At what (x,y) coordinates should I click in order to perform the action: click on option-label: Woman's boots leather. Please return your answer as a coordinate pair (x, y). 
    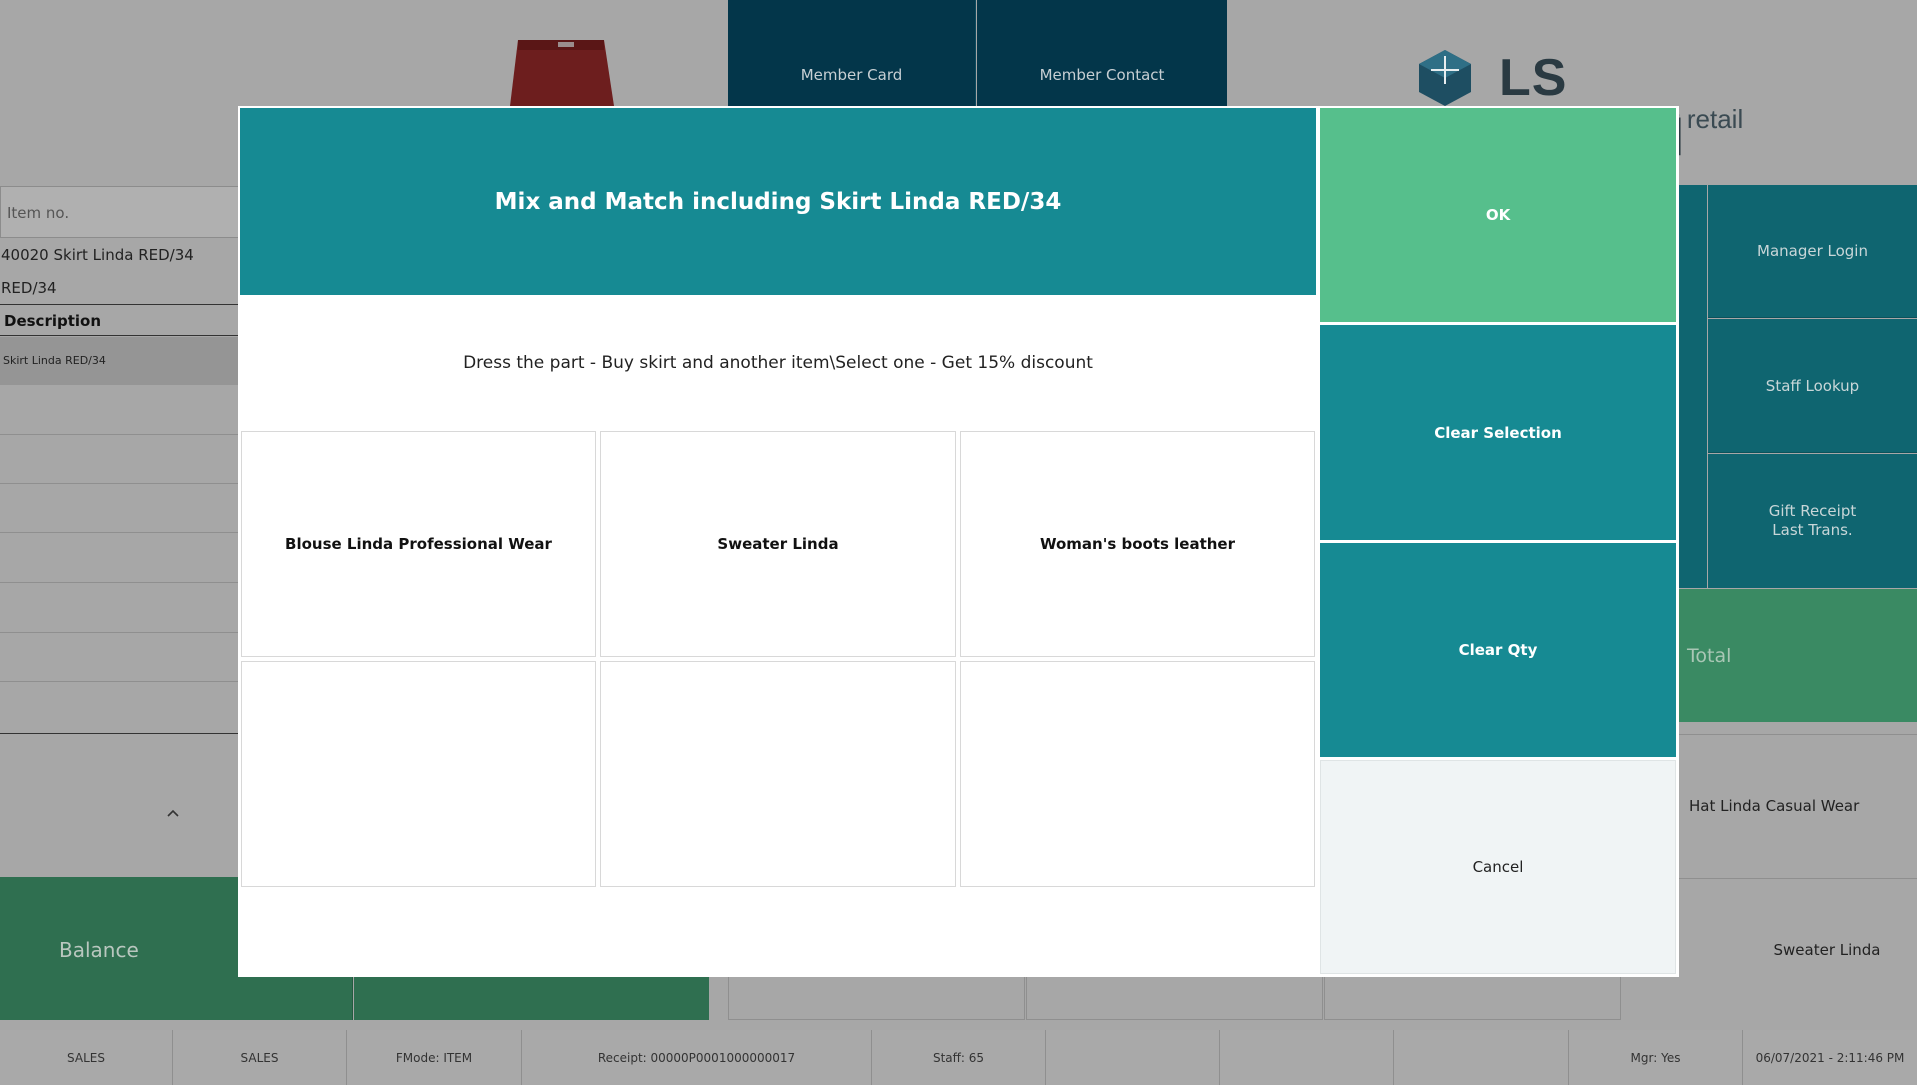
    Looking at the image, I should click on (1137, 544).